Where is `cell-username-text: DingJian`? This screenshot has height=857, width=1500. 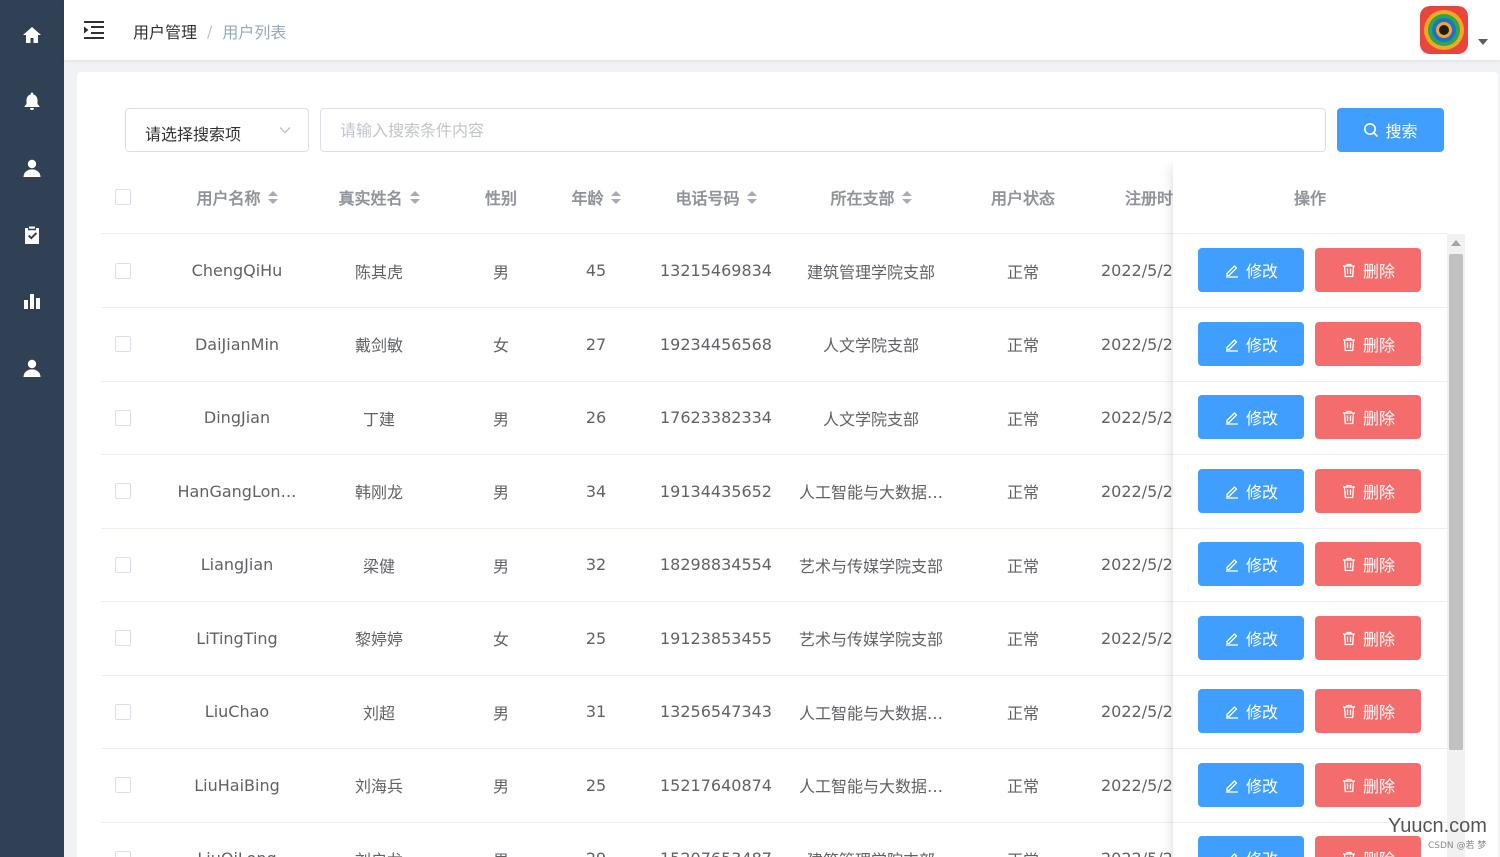 cell-username-text: DingJian is located at coordinates (237, 417).